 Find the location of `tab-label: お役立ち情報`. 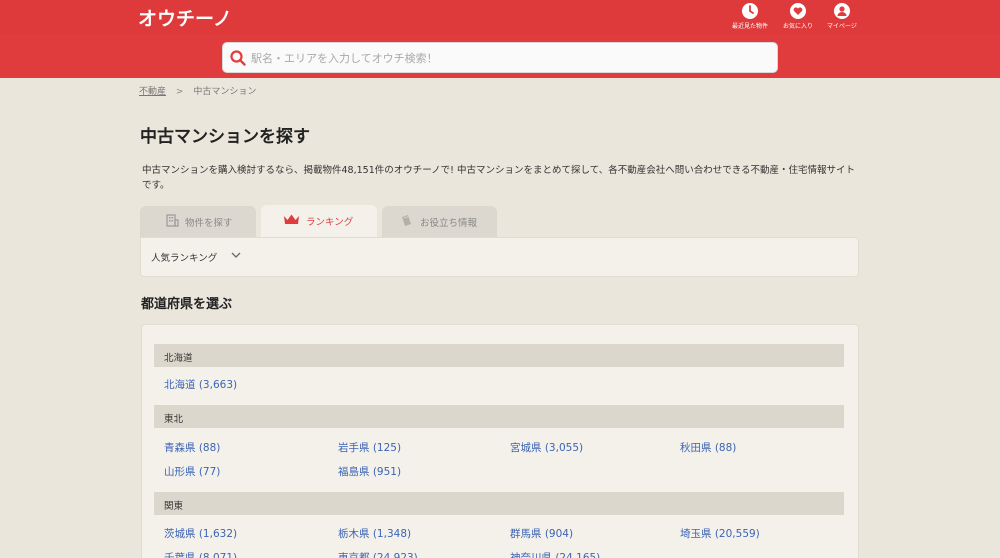

tab-label: お役立ち情報 is located at coordinates (449, 223).